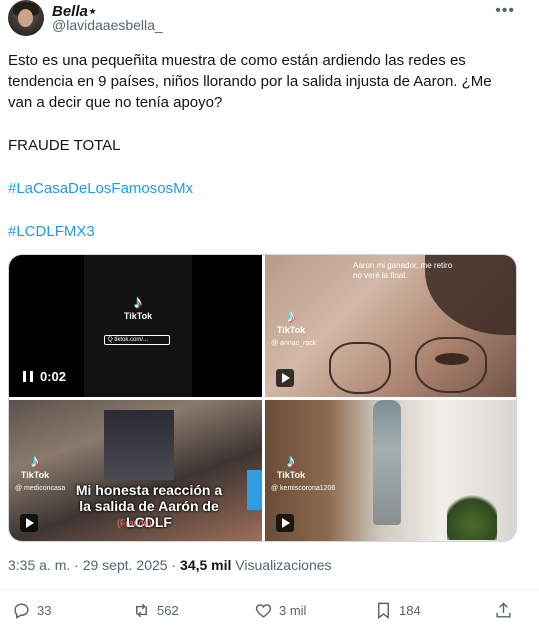 The height and width of the screenshot is (636, 539). What do you see at coordinates (281, 565) in the screenshot?
I see `views-label: Visualizaciones` at bounding box center [281, 565].